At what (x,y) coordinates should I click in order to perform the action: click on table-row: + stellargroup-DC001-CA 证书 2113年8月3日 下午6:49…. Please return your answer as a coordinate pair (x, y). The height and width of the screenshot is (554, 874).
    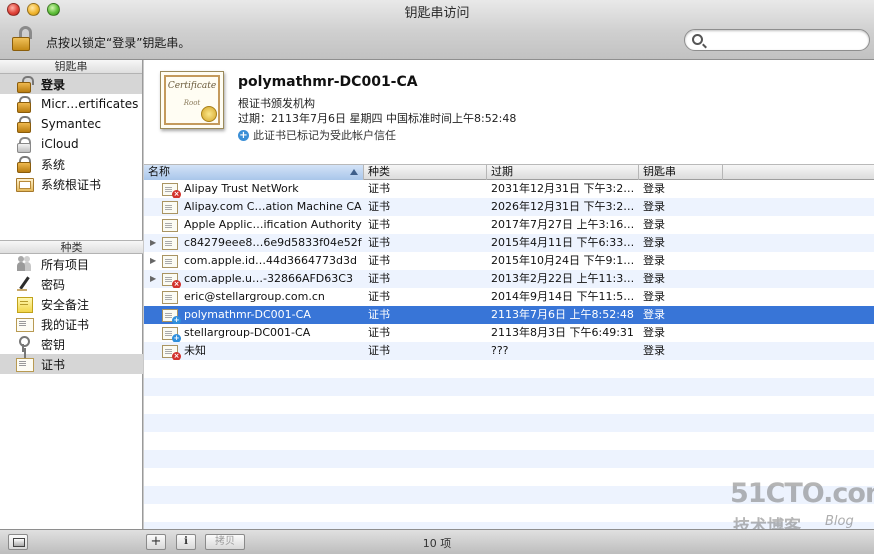
    Looking at the image, I should click on (509, 333).